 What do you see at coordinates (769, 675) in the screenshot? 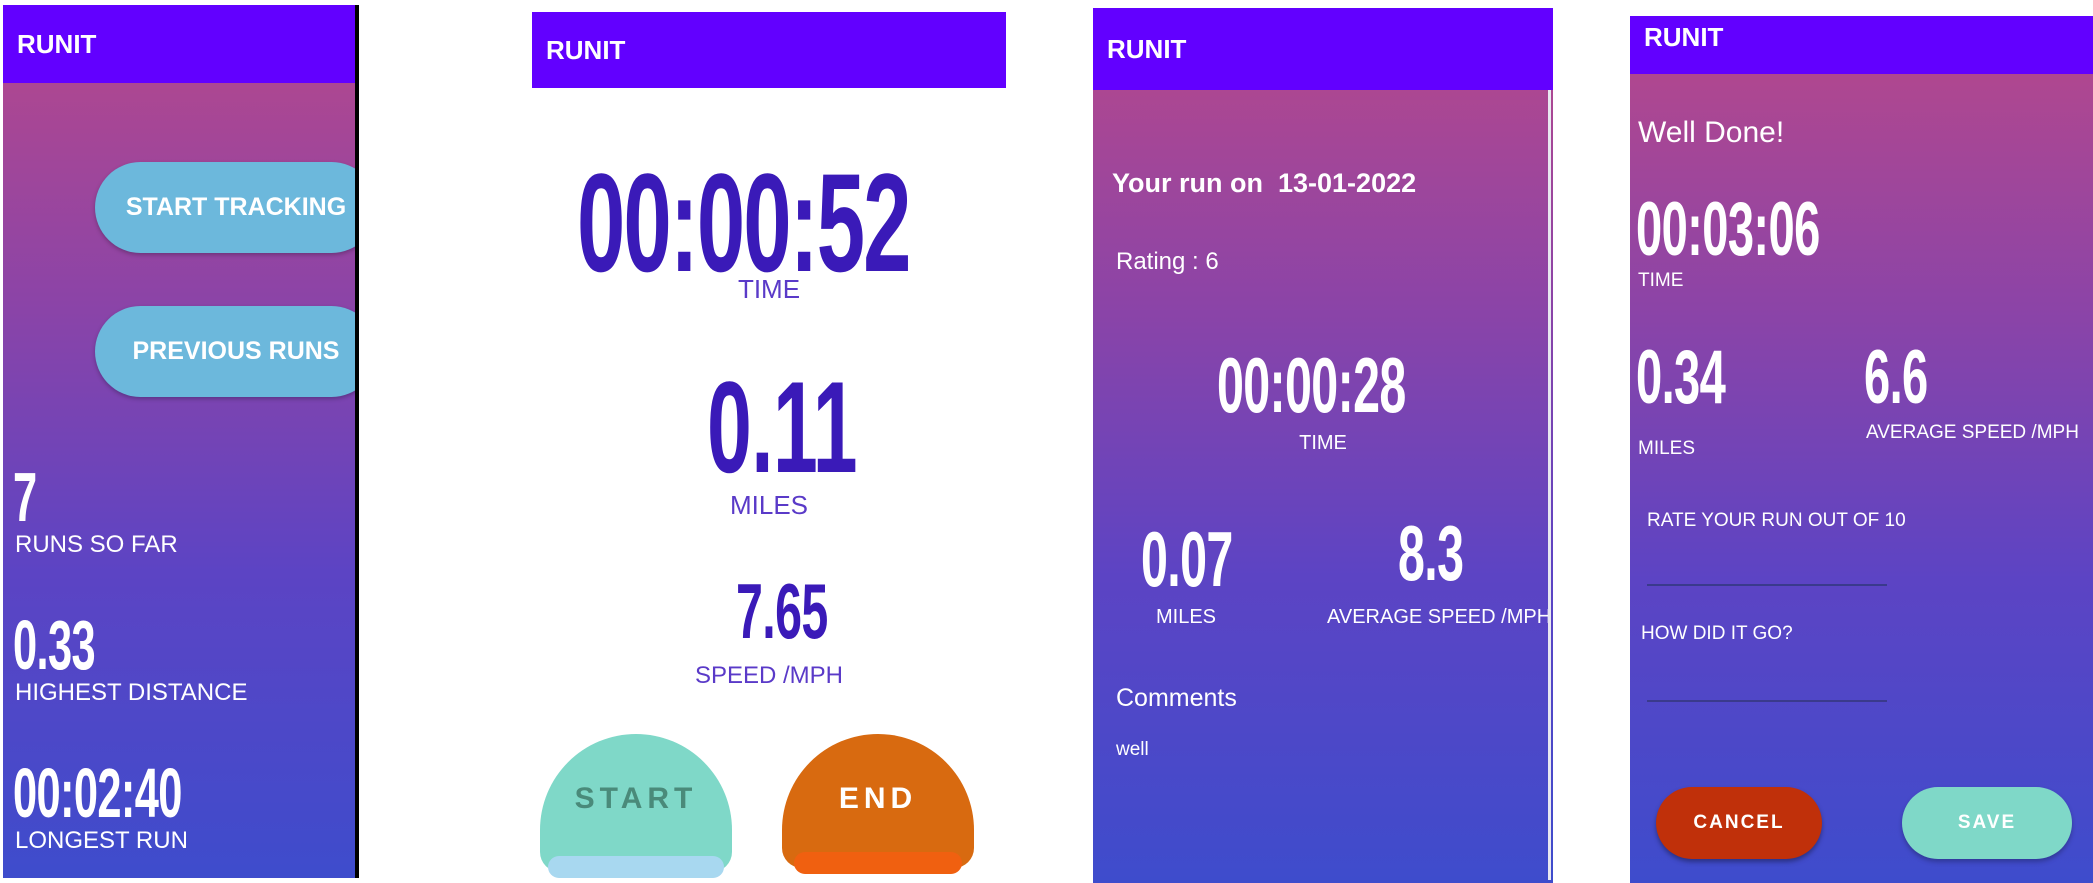
I see `speed-label: SPEED /MPH` at bounding box center [769, 675].